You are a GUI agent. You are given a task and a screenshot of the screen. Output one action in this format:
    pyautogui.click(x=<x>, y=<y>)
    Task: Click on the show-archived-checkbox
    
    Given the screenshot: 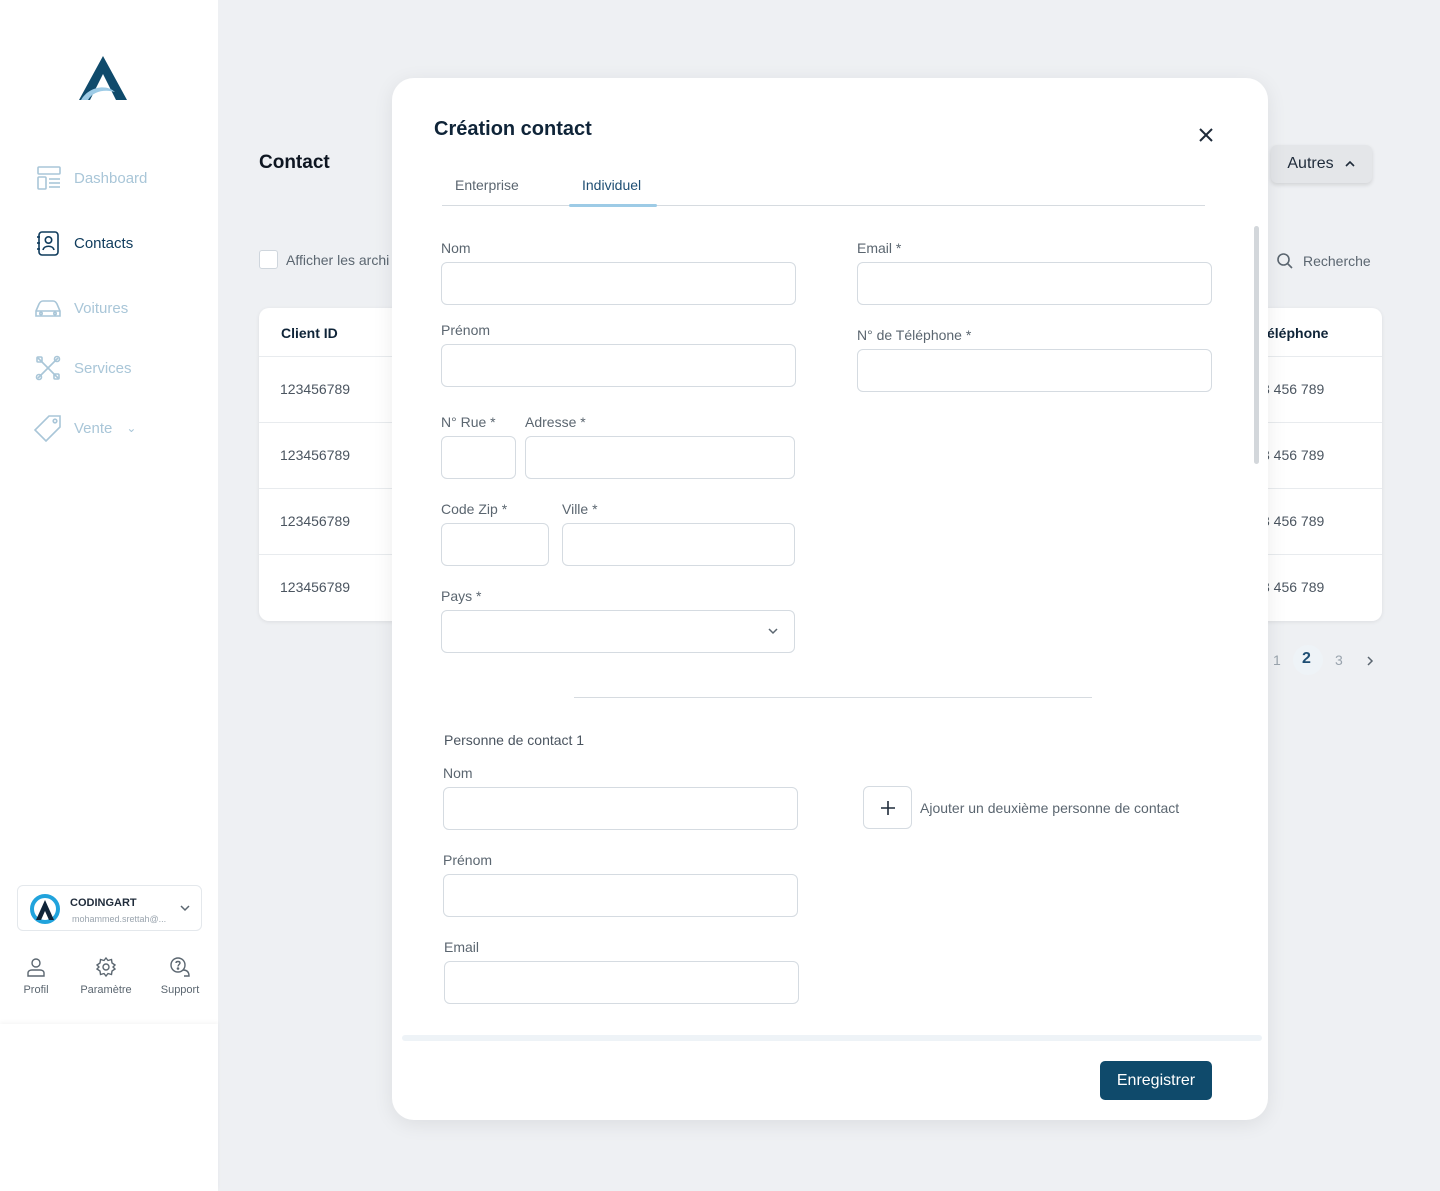 What is the action you would take?
    pyautogui.click(x=268, y=259)
    